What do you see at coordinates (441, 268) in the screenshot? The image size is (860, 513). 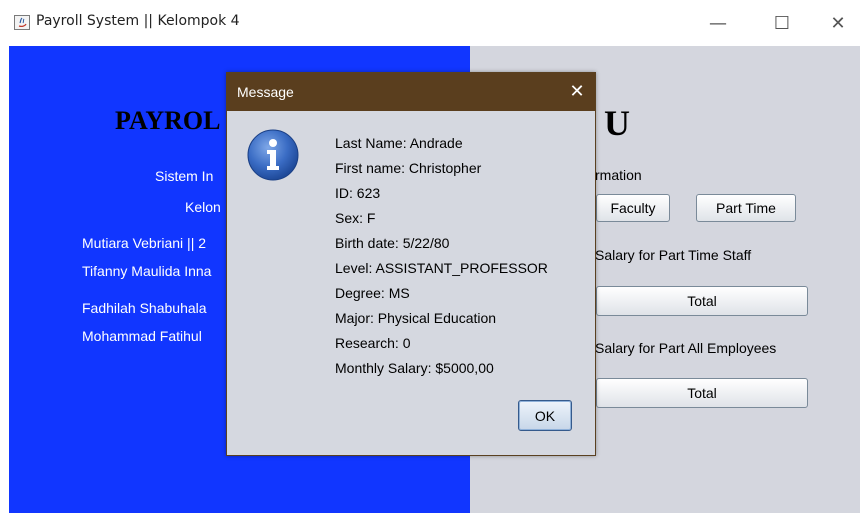 I see `message-line: Level: ASSISTANT_PROFESSOR` at bounding box center [441, 268].